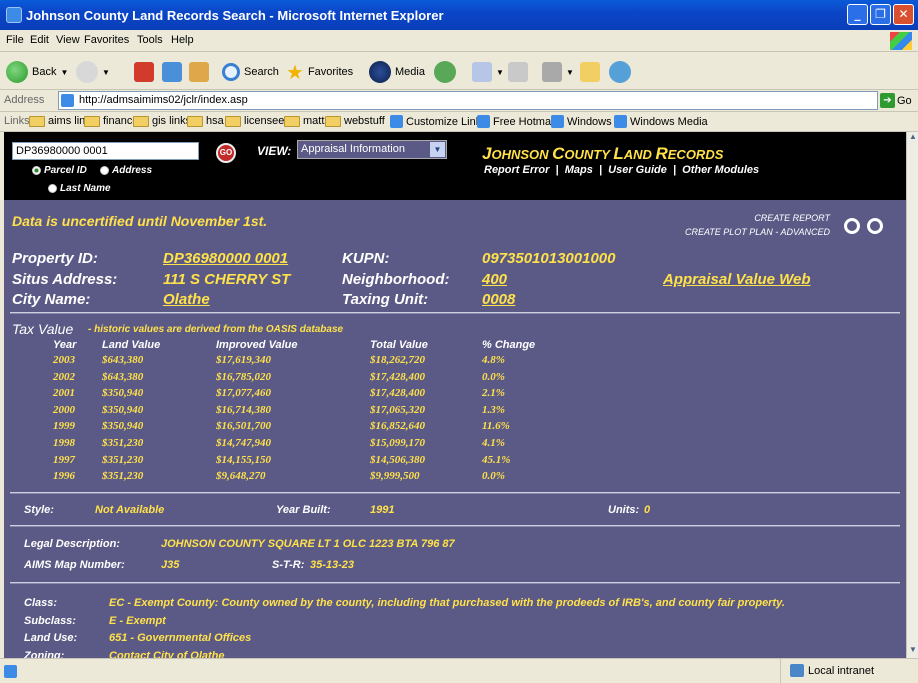 Image resolution: width=918 pixels, height=683 pixels. Describe the element at coordinates (319, 72) in the screenshot. I see `favorites-button: ★ Favorites` at that location.